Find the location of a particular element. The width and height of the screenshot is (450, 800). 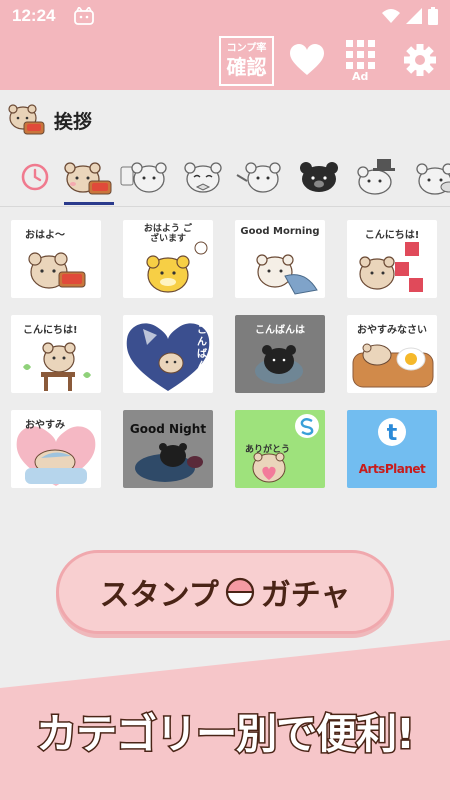

sticker-konnichiwa-hearts: こんにちは! is located at coordinates (392, 259).